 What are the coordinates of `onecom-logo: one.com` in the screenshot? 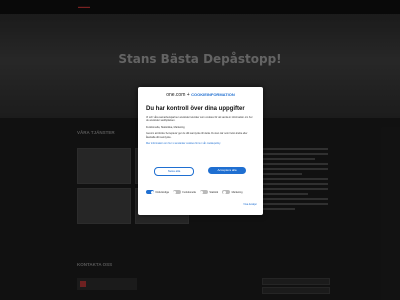 It's located at (176, 95).